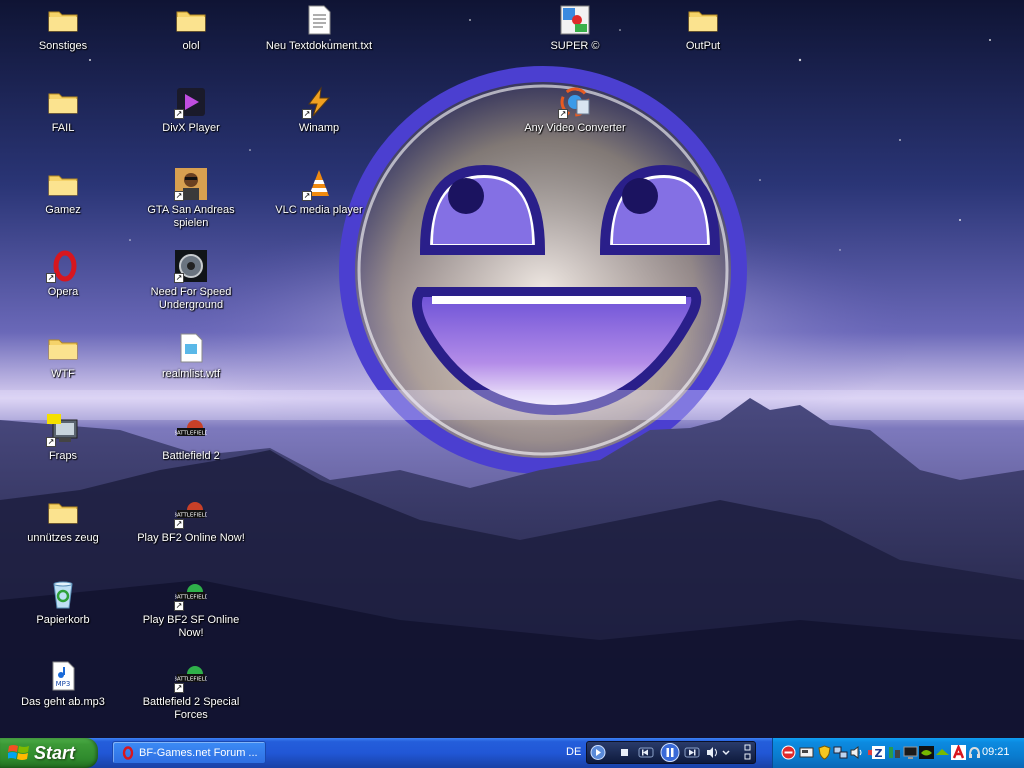 The width and height of the screenshot is (1024, 768). I want to click on pause-icon, so click(670, 752).